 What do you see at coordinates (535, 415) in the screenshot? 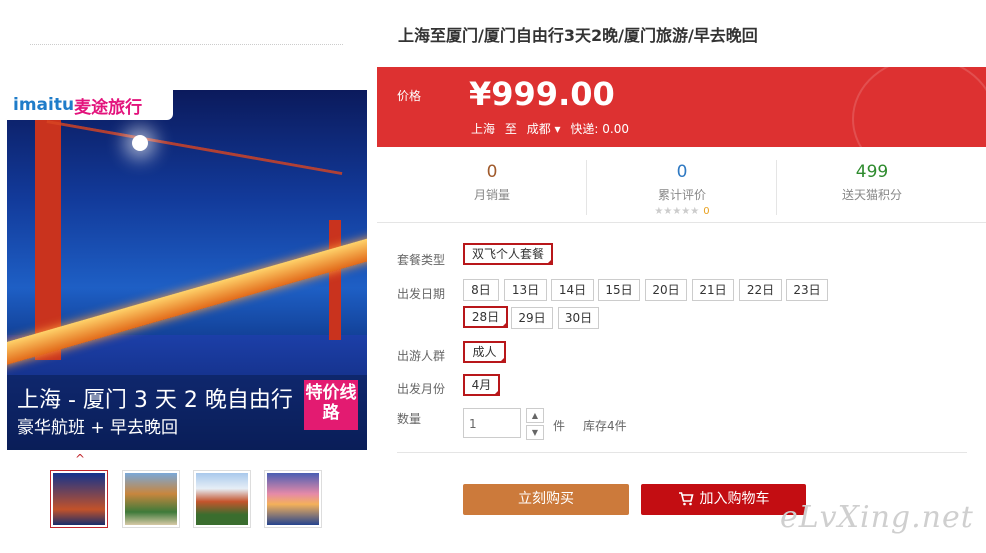
I see `quantity-increase-button: ▲` at bounding box center [535, 415].